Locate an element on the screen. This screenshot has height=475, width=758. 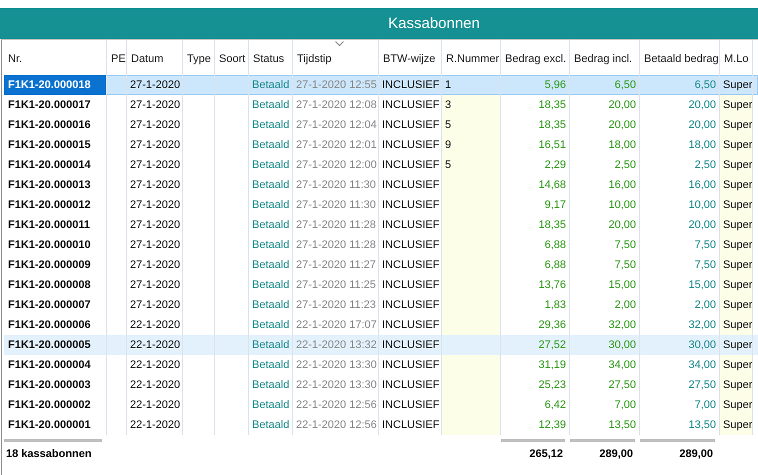
timestamp-cell: 27-1-2020 11:25 is located at coordinates (336, 285).